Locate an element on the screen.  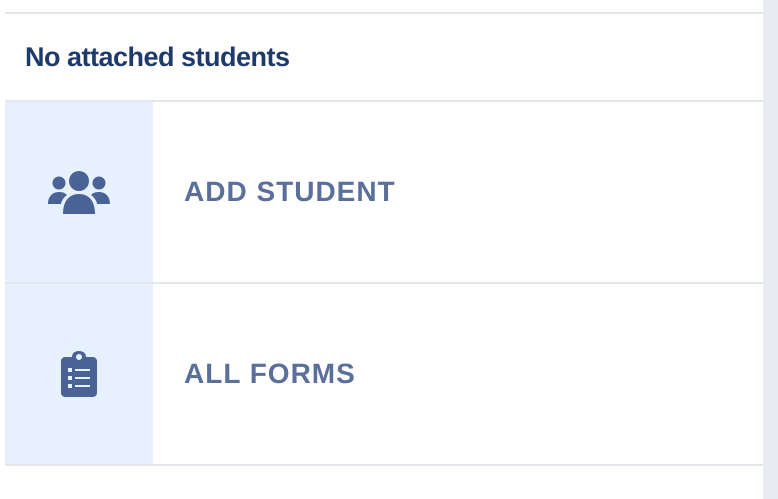
users-icon is located at coordinates (79, 192).